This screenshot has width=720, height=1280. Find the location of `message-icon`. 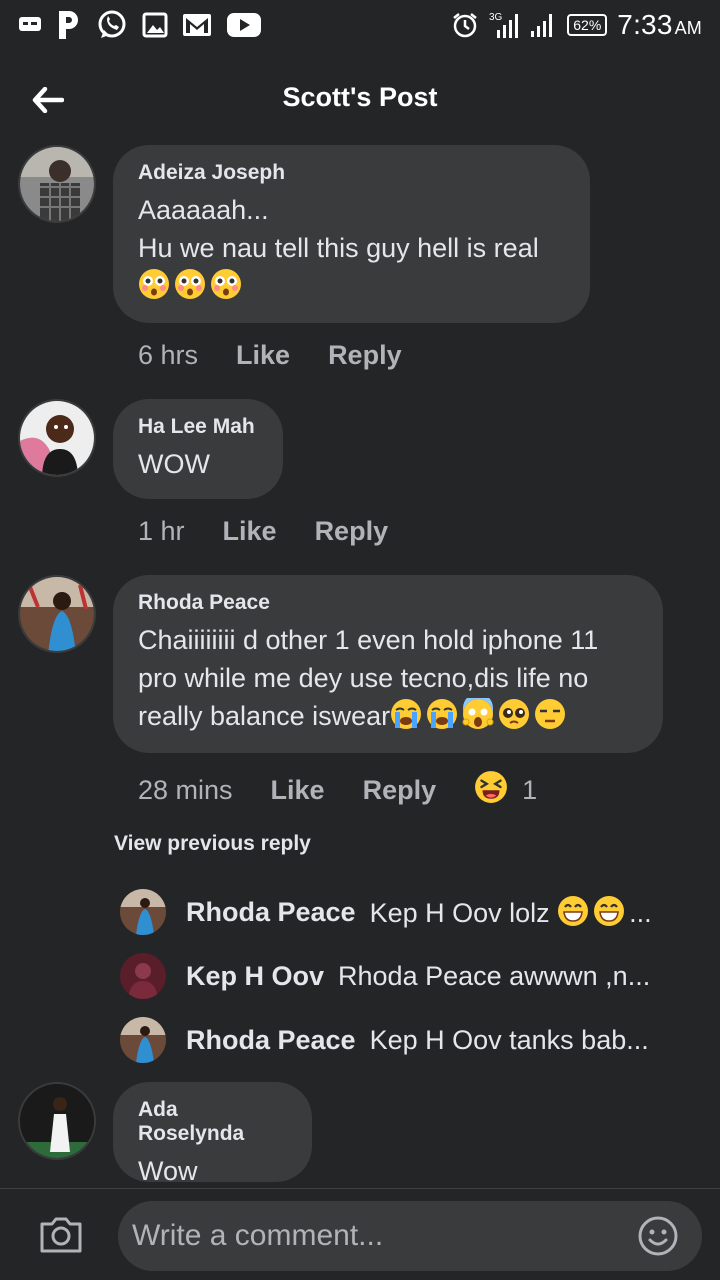

message-icon is located at coordinates (30, 25).